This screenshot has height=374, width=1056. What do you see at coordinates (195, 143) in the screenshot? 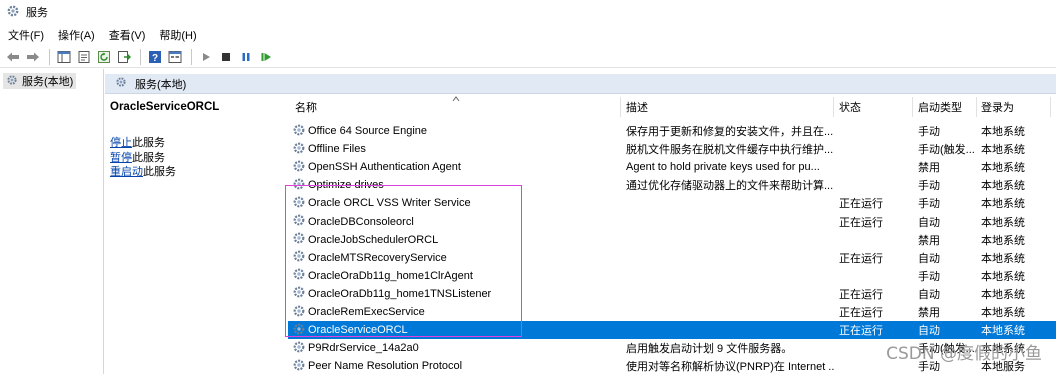
I see `stop-service-action: 停止此服务` at bounding box center [195, 143].